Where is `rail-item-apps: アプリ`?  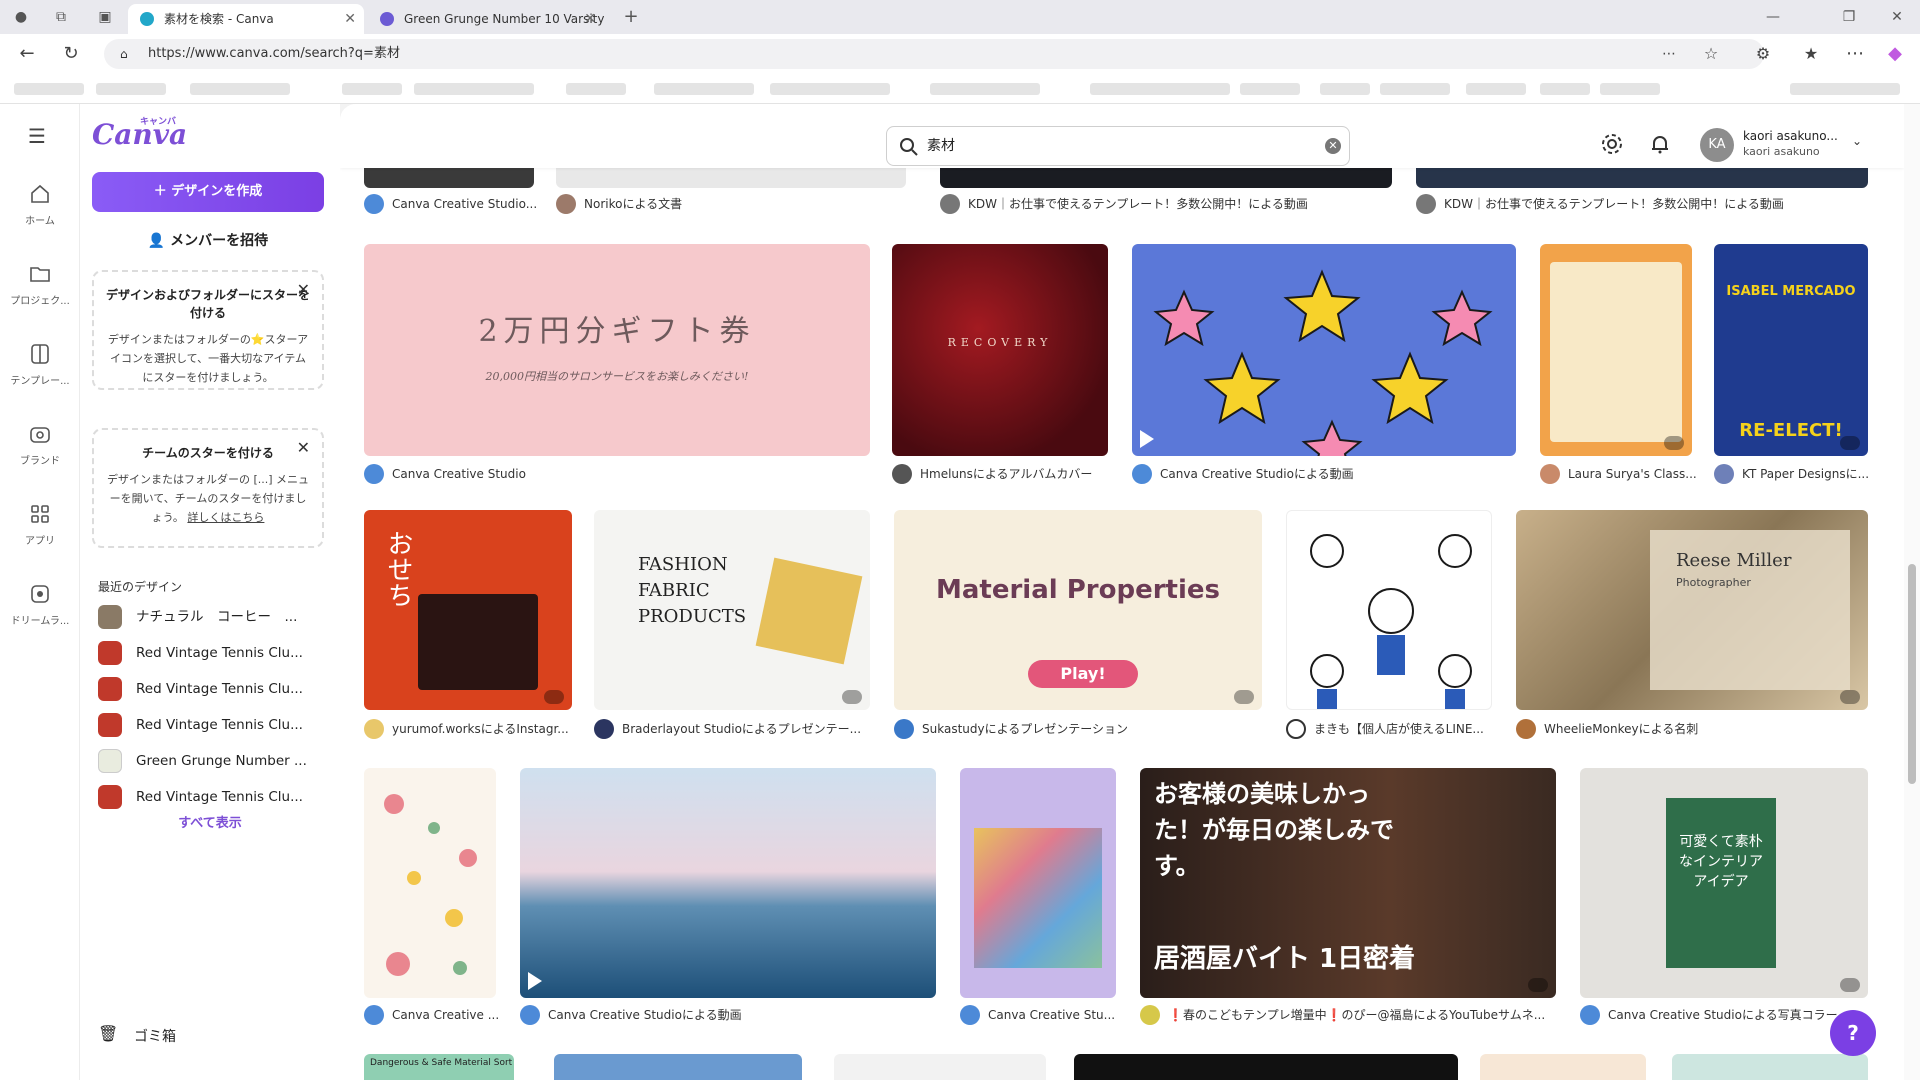
rail-item-apps: アプリ is located at coordinates (40, 524).